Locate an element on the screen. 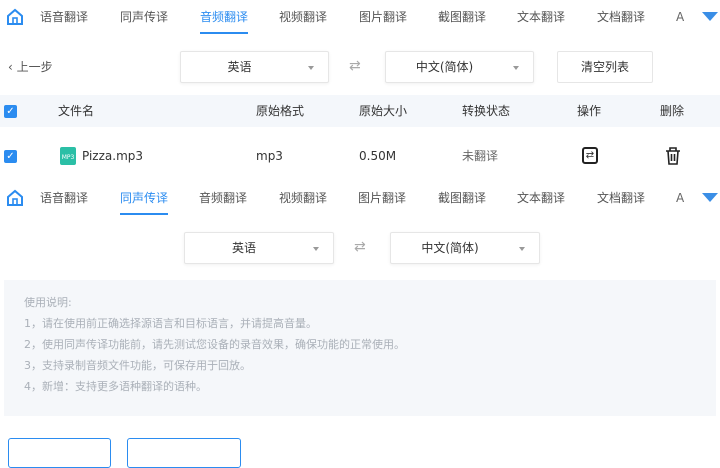 The height and width of the screenshot is (468, 720). select-all-checkbox: ✓ is located at coordinates (10, 111).